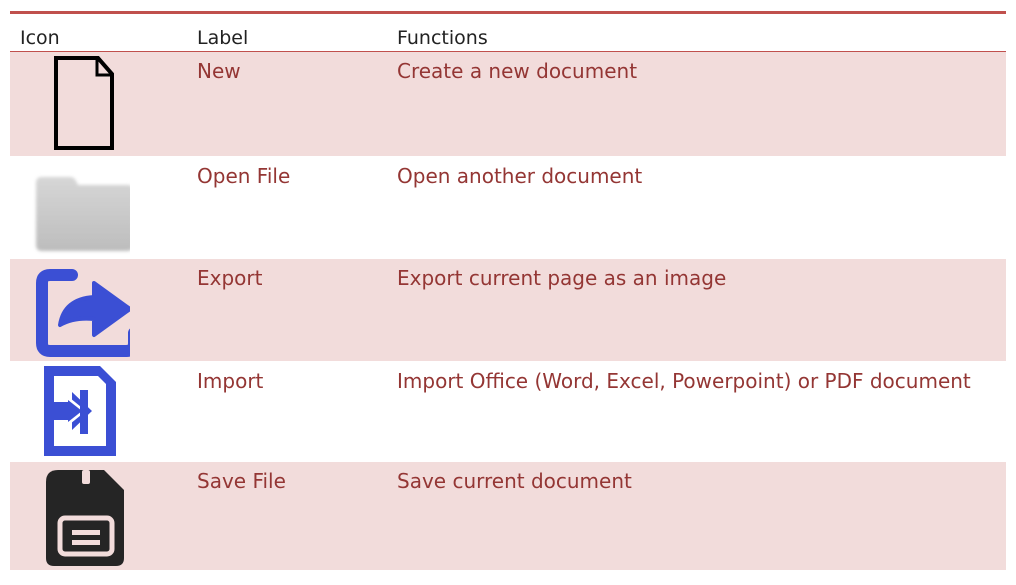  I want to click on header-functions: Functions, so click(442, 38).